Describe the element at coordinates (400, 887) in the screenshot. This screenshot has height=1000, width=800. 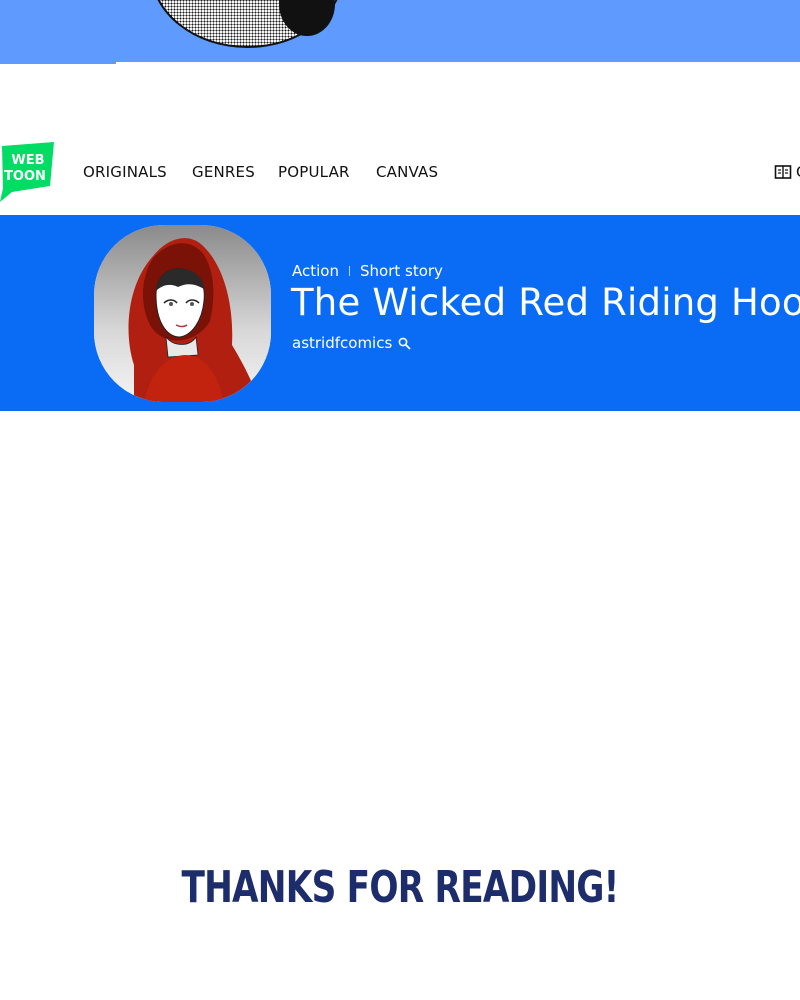
I see `thanks-for-reading-text: THANKS FOR READING!` at that location.